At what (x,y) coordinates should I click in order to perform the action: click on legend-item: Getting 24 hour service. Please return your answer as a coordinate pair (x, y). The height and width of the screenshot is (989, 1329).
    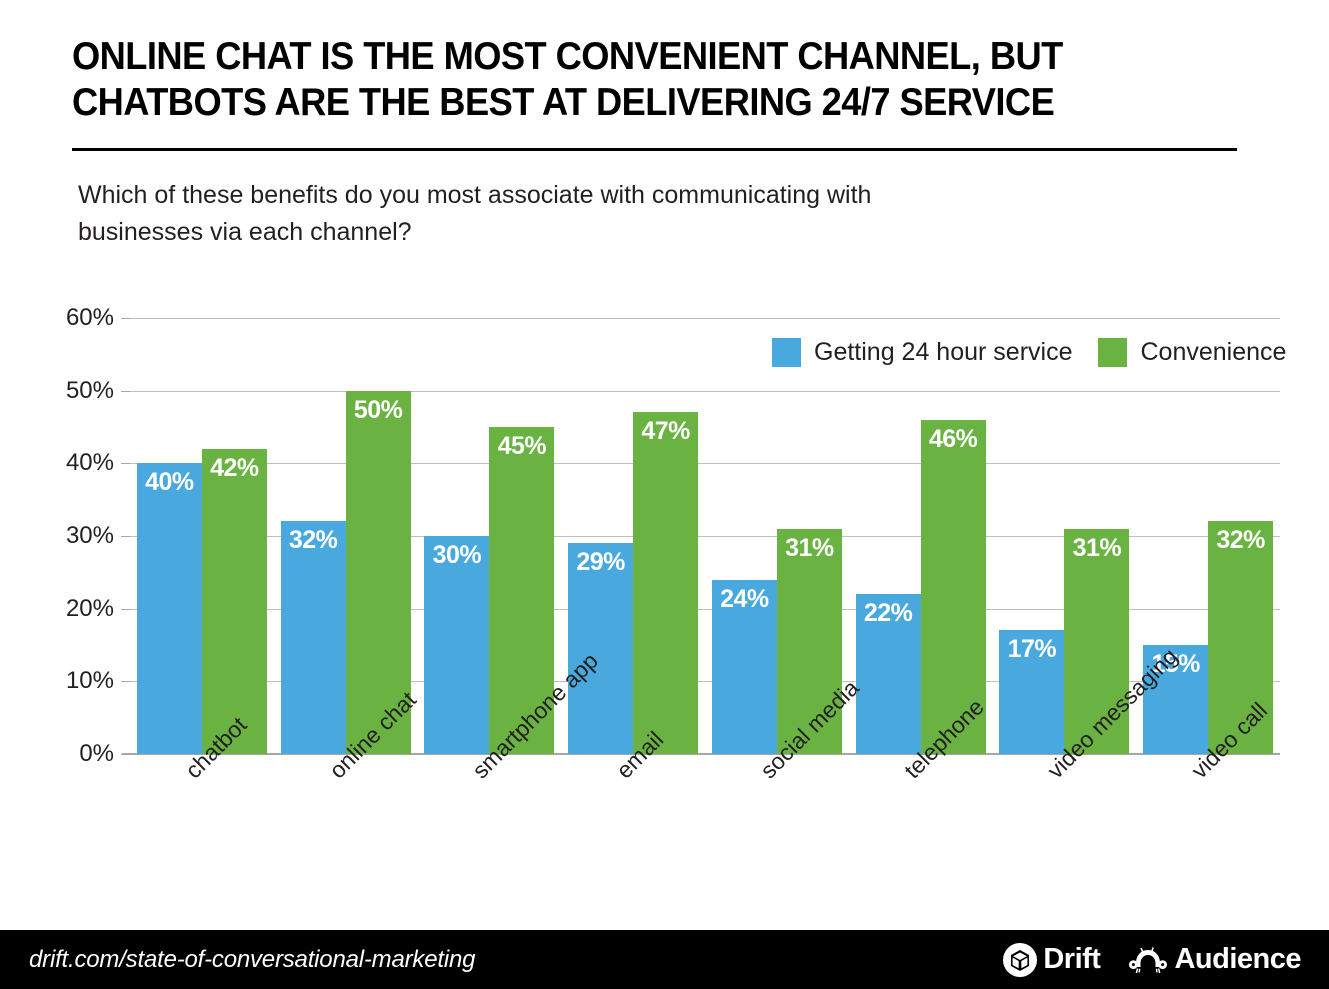
    Looking at the image, I should click on (922, 352).